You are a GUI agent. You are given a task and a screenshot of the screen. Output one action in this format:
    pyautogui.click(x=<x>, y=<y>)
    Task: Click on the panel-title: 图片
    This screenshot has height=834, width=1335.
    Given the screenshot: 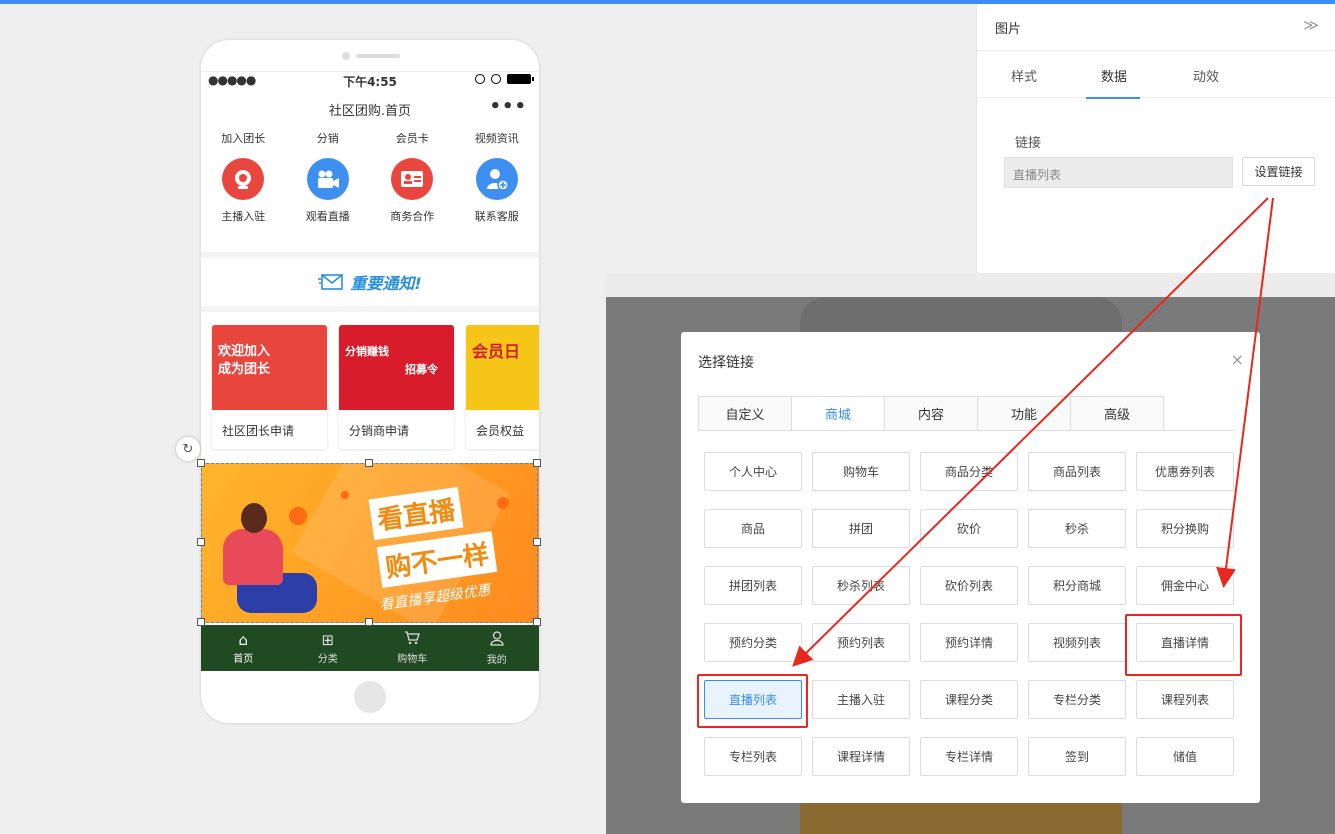 What is the action you would take?
    pyautogui.click(x=1008, y=29)
    